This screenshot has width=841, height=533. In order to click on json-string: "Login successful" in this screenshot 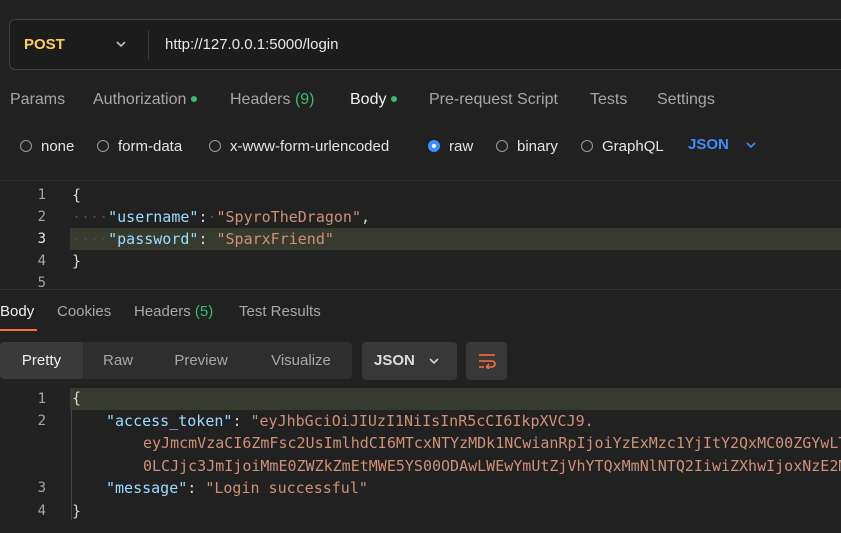, I will do `click(286, 488)`.